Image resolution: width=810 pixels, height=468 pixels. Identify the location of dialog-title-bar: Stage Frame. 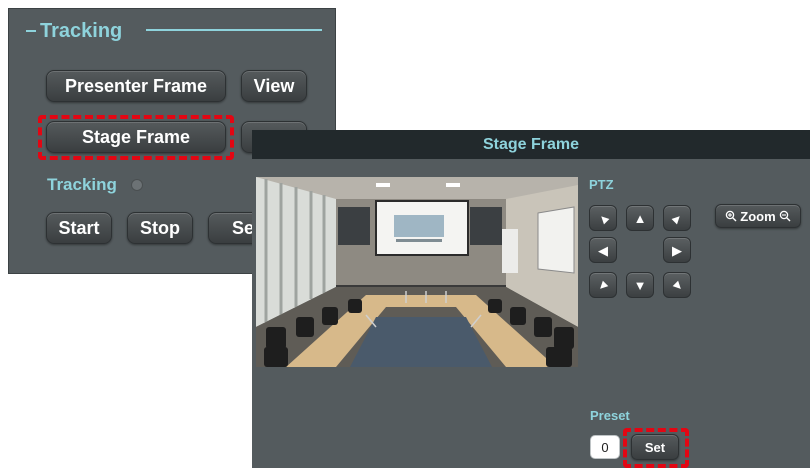
(531, 144).